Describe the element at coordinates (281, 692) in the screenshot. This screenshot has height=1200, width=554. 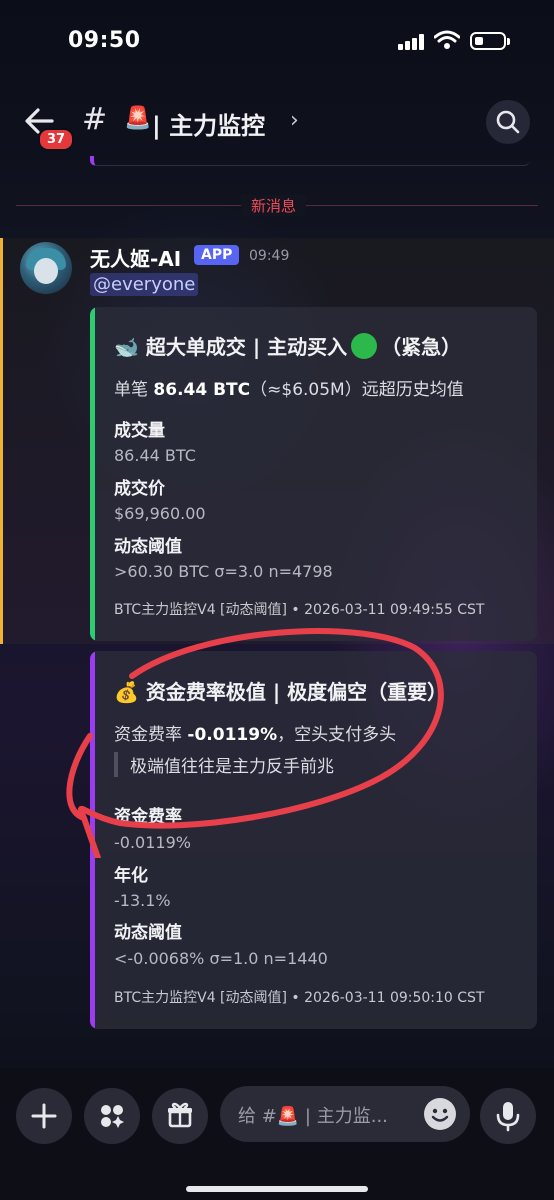
I see `embed-title: 💰 资金费率极值 | 极度偏空（重要）` at that location.